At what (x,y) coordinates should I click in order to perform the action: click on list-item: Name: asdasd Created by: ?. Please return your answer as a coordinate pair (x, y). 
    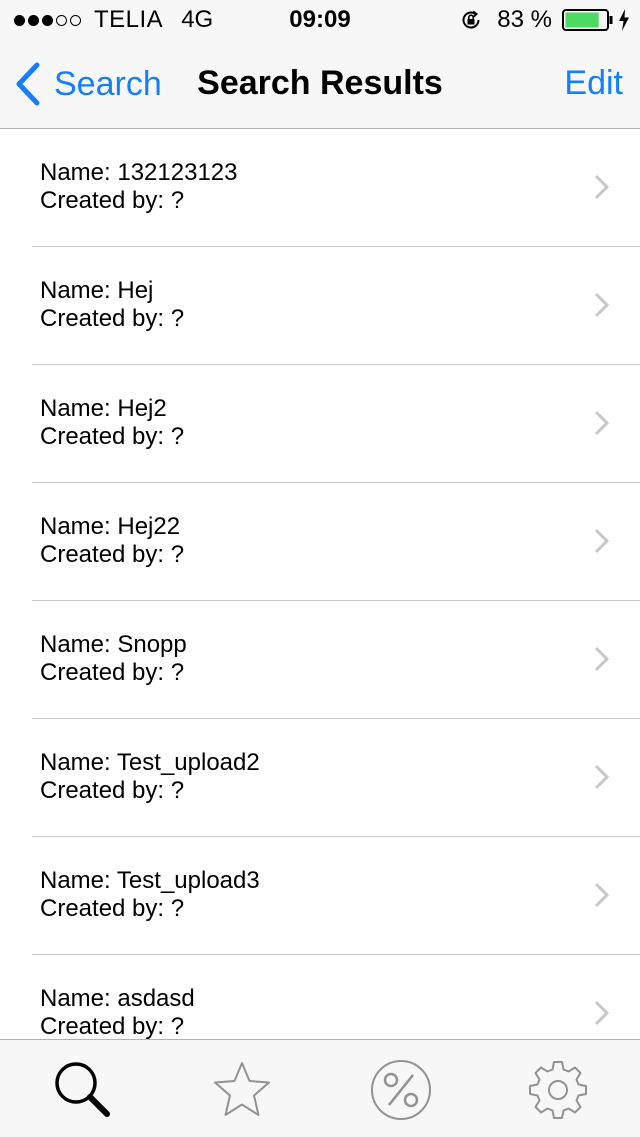
    Looking at the image, I should click on (336, 997).